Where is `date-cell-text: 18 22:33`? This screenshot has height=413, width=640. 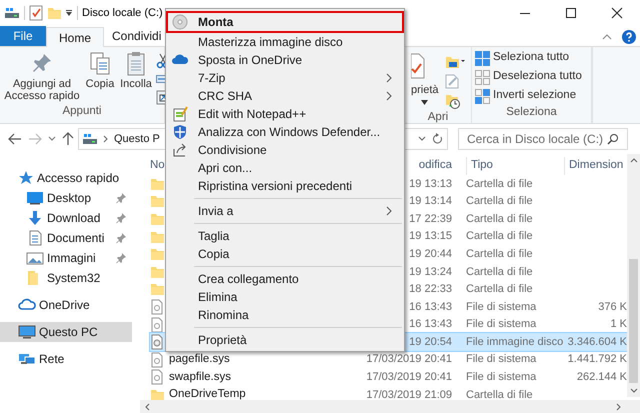
date-cell-text: 18 22:33 is located at coordinates (430, 290).